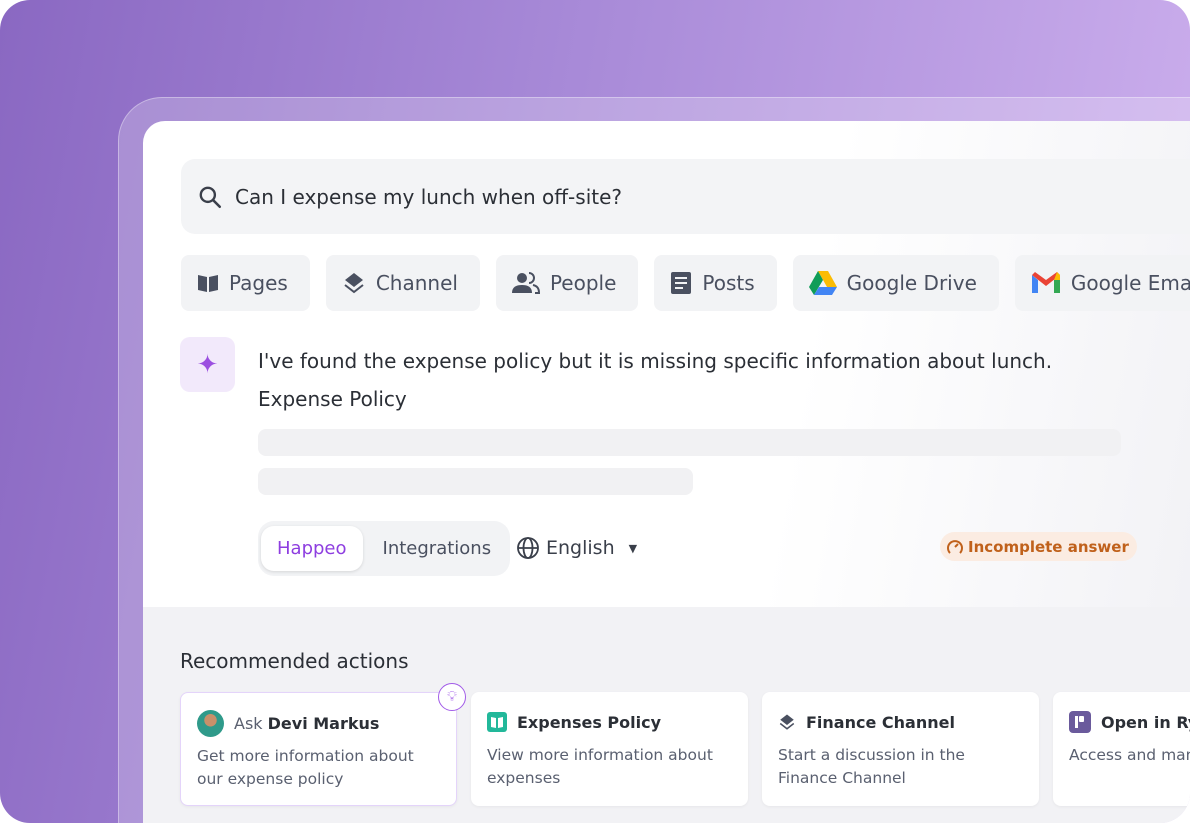  I want to click on filter-posts: Posts, so click(715, 283).